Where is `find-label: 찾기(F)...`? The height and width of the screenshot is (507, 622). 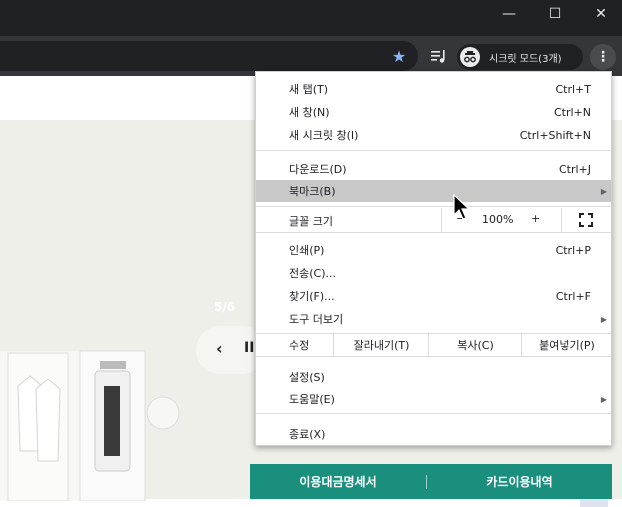
find-label: 찾기(F)... is located at coordinates (312, 296).